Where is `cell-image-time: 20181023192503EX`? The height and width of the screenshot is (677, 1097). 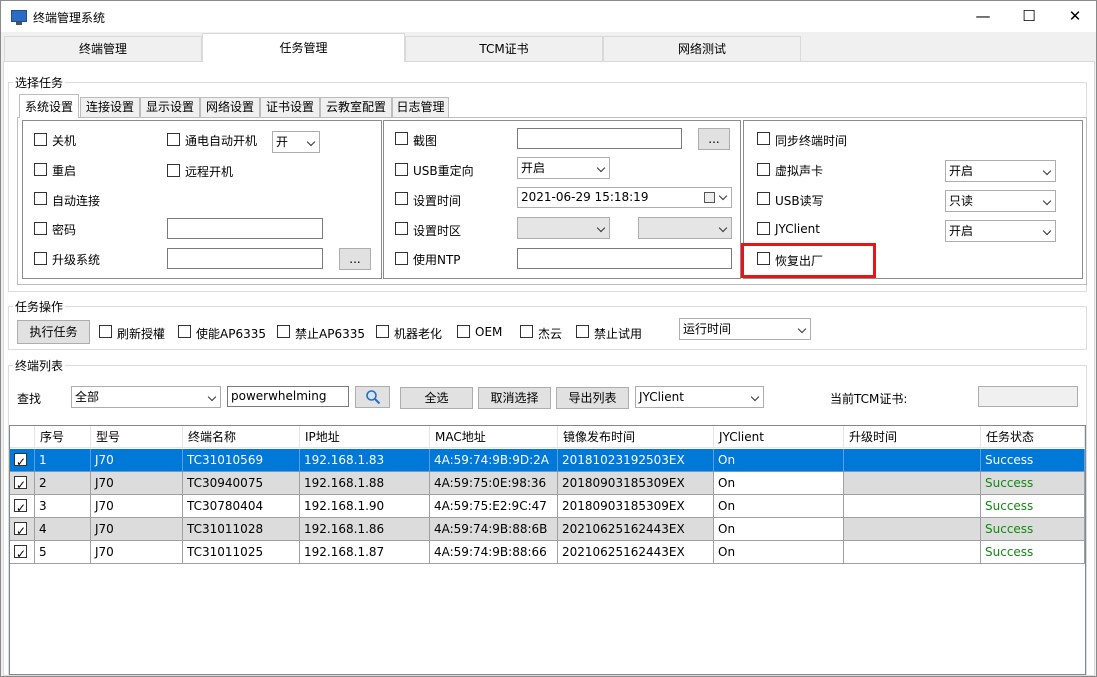 cell-image-time: 20181023192503EX is located at coordinates (636, 460).